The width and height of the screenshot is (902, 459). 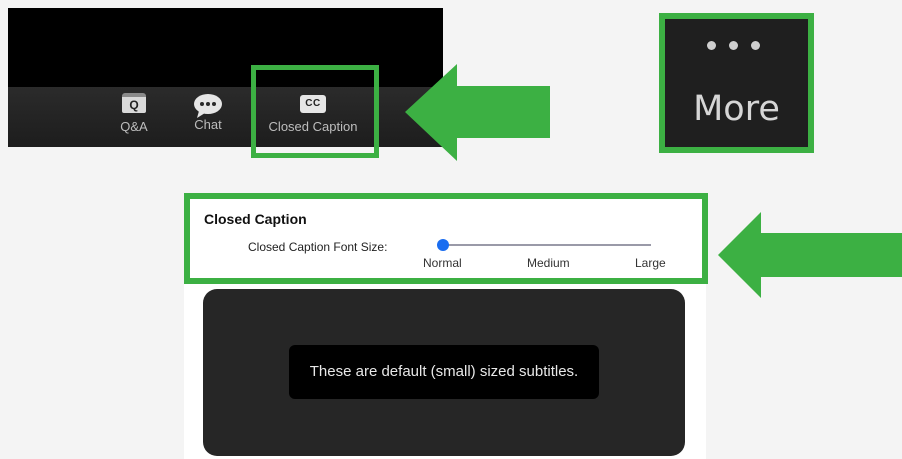 What do you see at coordinates (134, 126) in the screenshot?
I see `qa-label: Q&A` at bounding box center [134, 126].